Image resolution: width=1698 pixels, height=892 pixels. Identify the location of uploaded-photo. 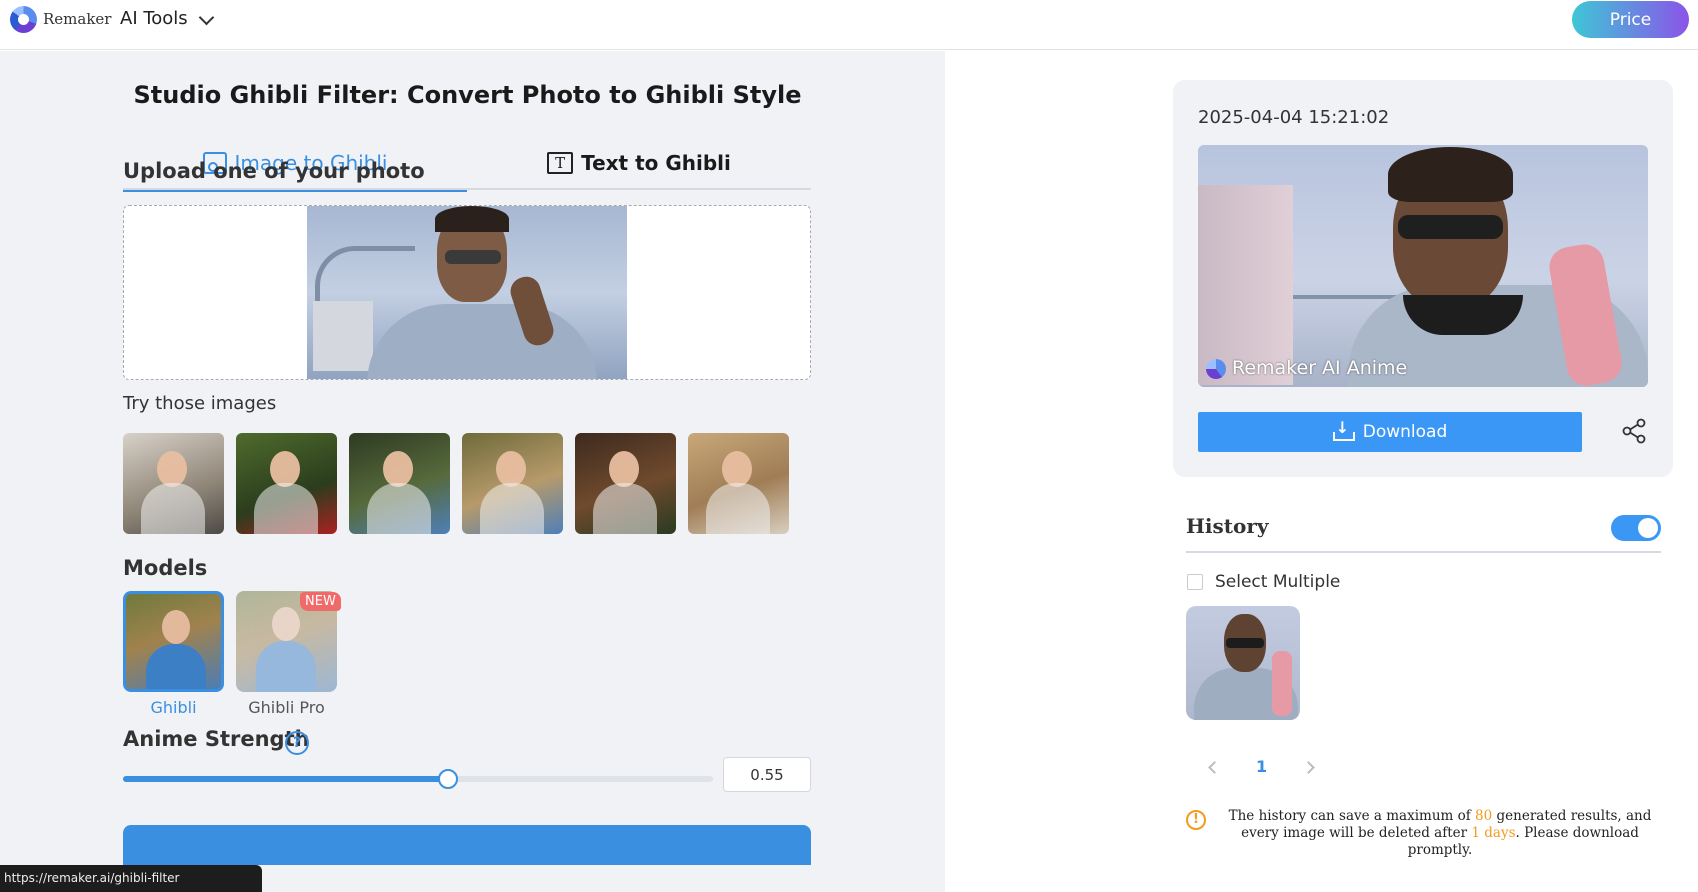
(467, 292).